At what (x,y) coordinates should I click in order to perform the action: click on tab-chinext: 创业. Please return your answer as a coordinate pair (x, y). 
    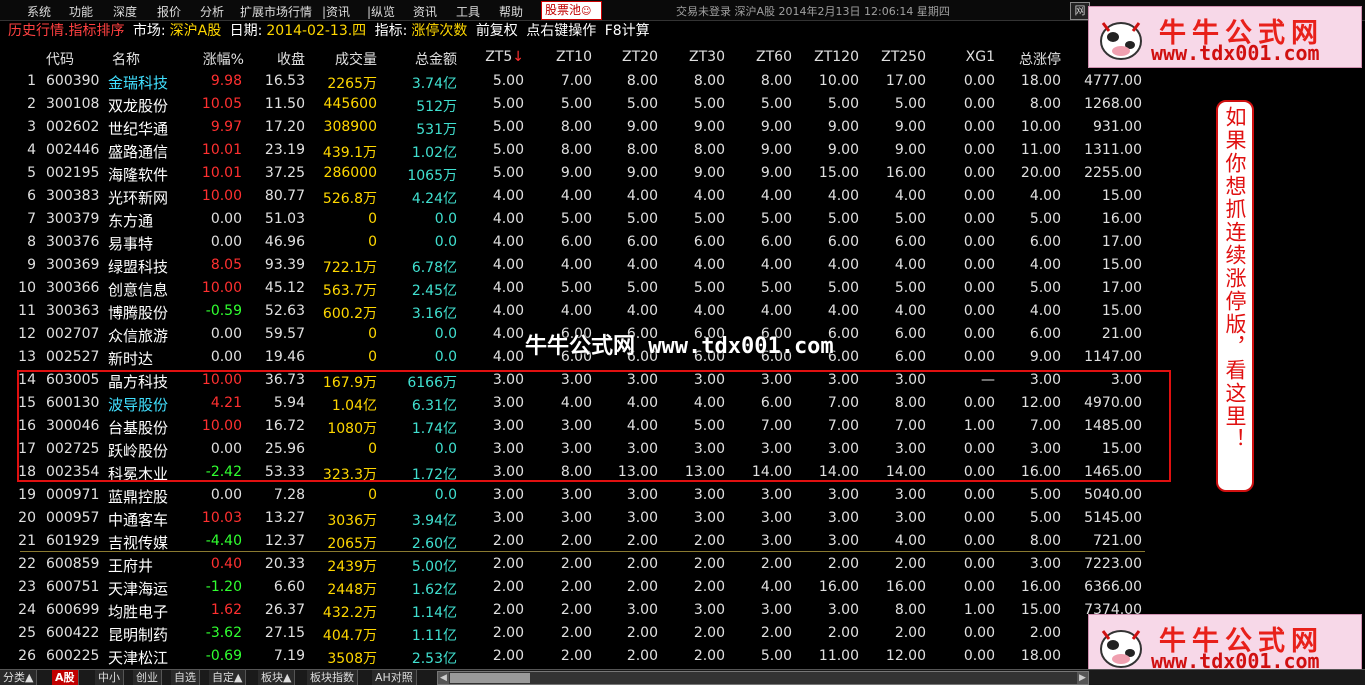
    Looking at the image, I should click on (147, 677).